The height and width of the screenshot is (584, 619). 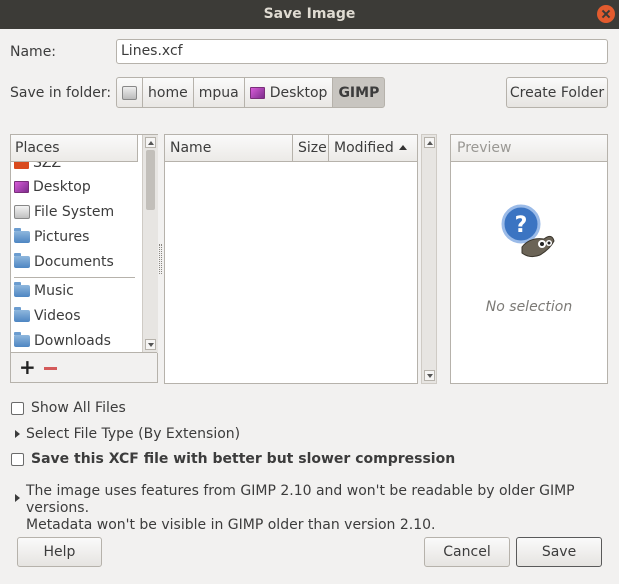 I want to click on message-expander-arrow-icon, so click(x=17, y=498).